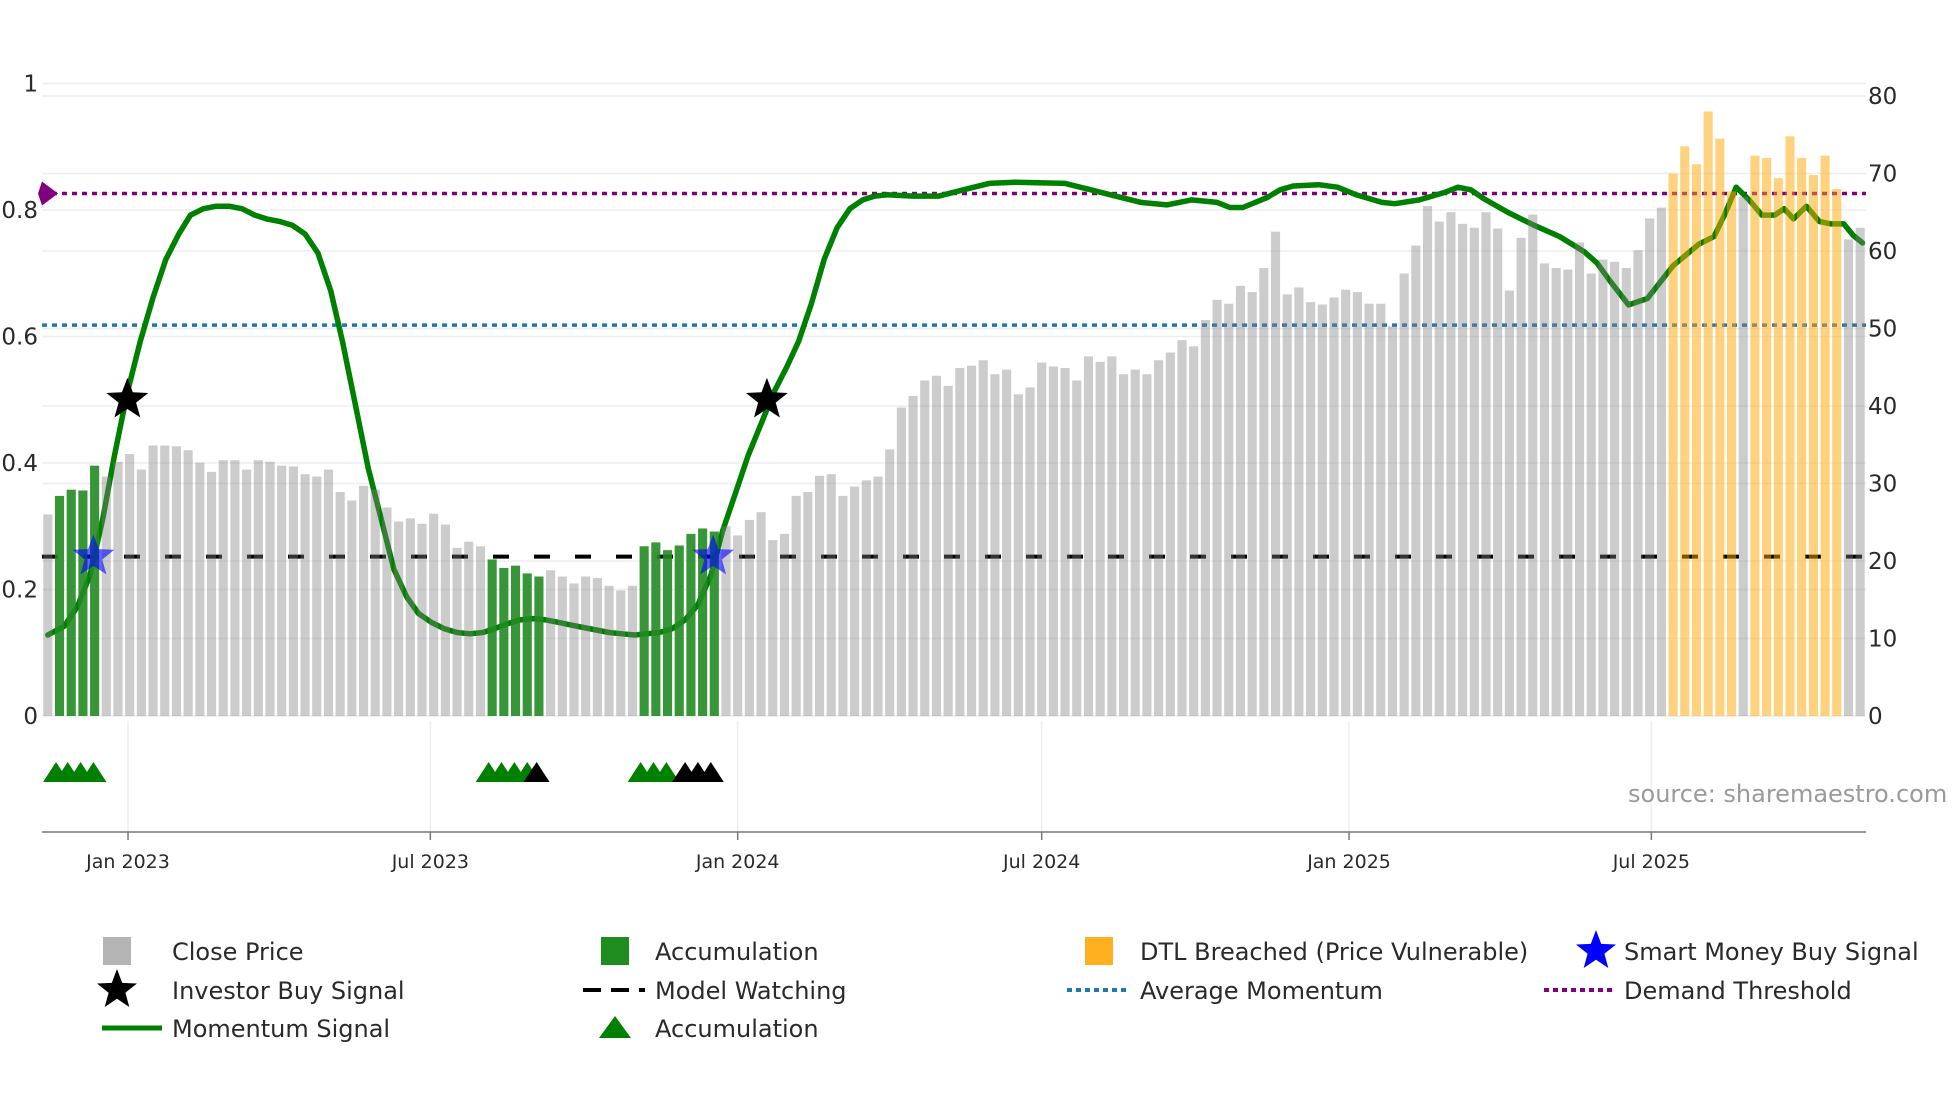 The height and width of the screenshot is (1102, 1960). What do you see at coordinates (1348, 862) in the screenshot?
I see `x-axis-tick: Jan 2025` at bounding box center [1348, 862].